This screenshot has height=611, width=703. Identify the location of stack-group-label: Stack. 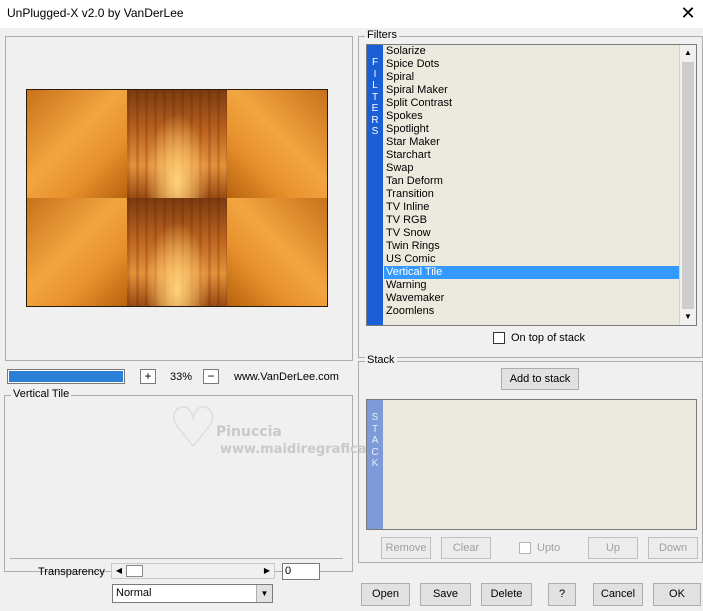
(381, 360).